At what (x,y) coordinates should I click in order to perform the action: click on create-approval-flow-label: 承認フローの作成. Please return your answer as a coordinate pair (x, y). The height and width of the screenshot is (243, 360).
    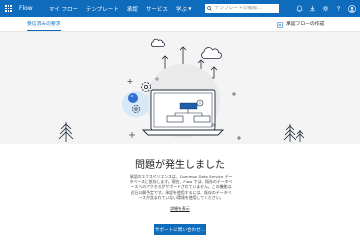
    Looking at the image, I should click on (305, 24).